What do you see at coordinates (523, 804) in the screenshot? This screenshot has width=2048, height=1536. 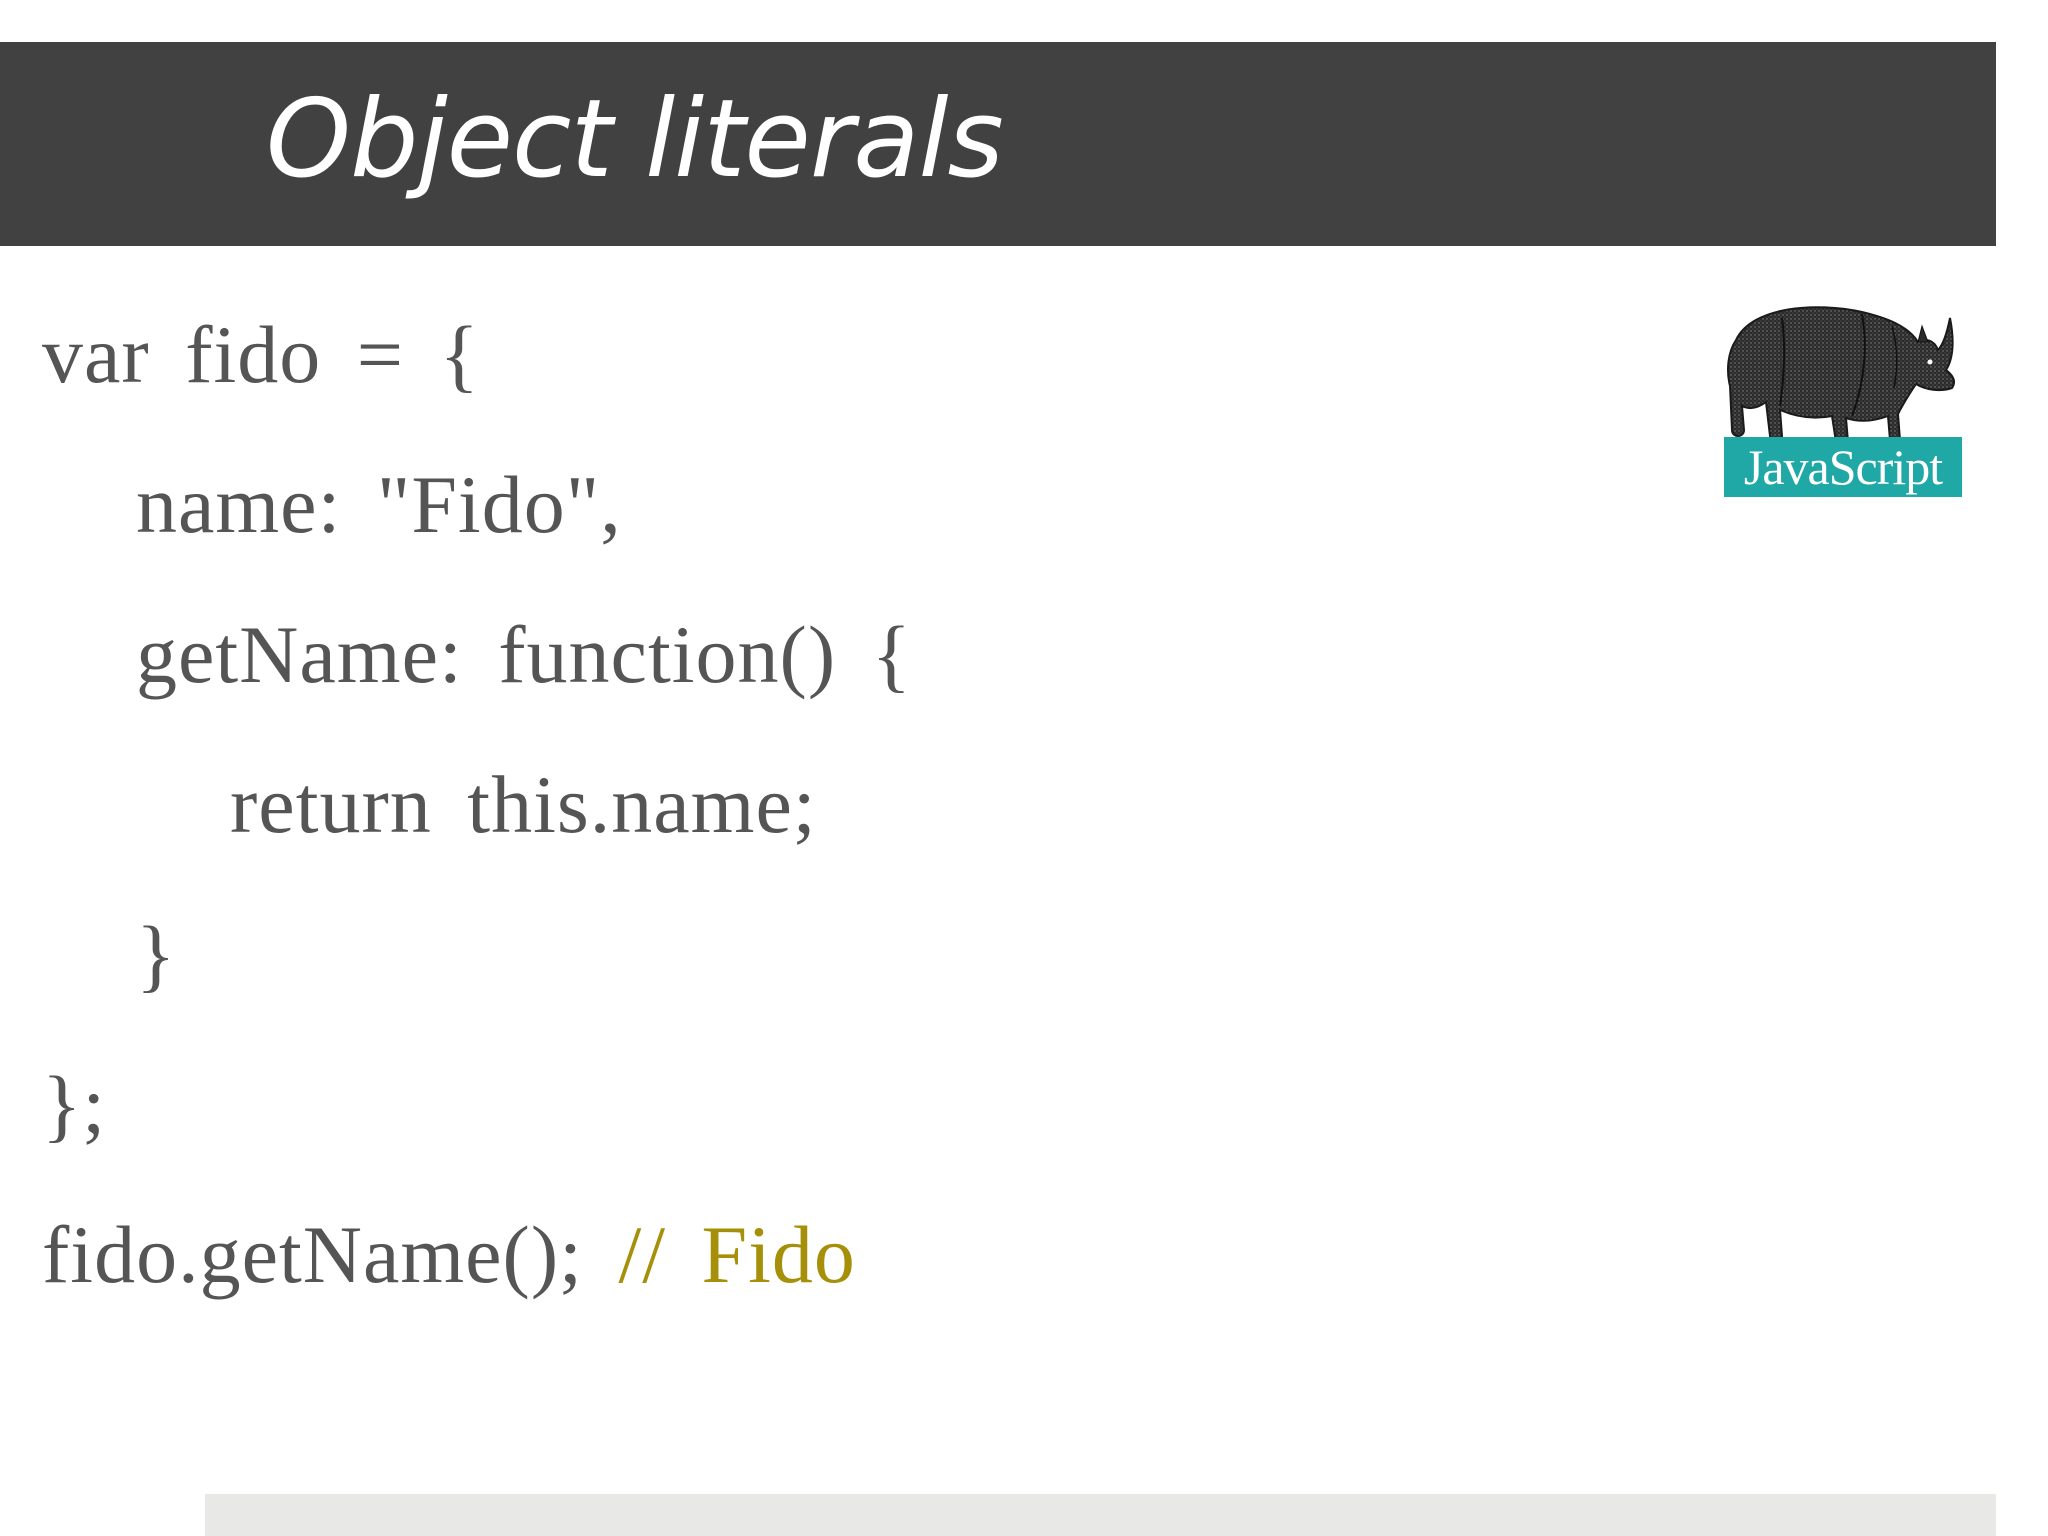 I see `code-line: return this.name;` at bounding box center [523, 804].